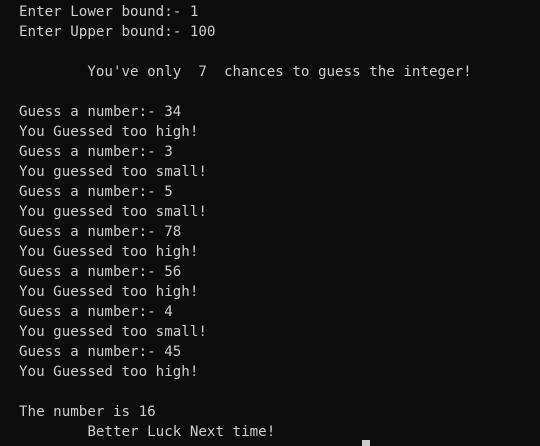 Image resolution: width=540 pixels, height=446 pixels. I want to click on console-line-guess: Guess a number:- 45, so click(100, 352).